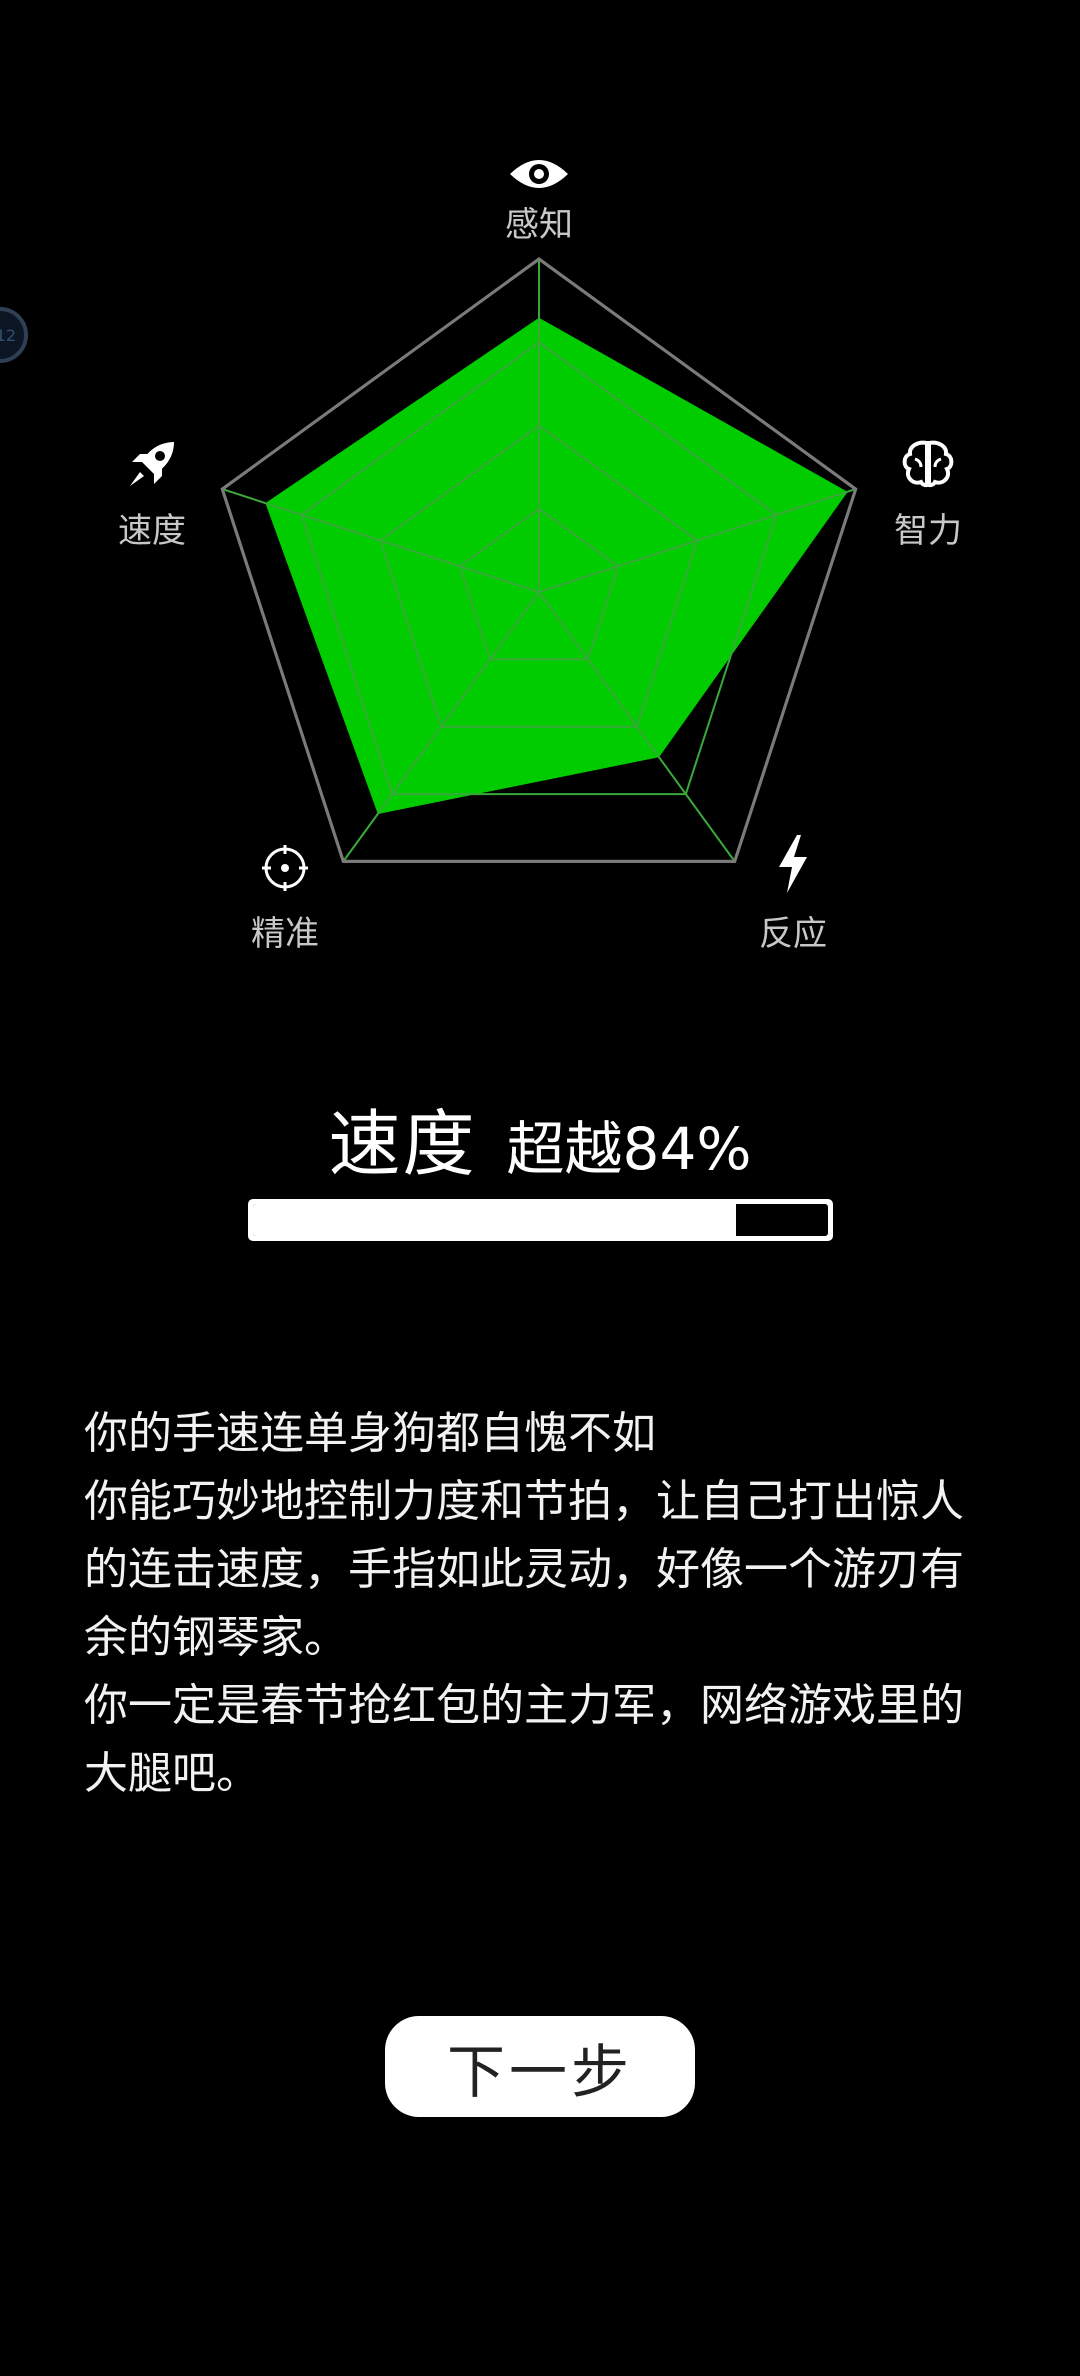 The height and width of the screenshot is (2376, 1080). I want to click on result-category: 速度, so click(402, 1144).